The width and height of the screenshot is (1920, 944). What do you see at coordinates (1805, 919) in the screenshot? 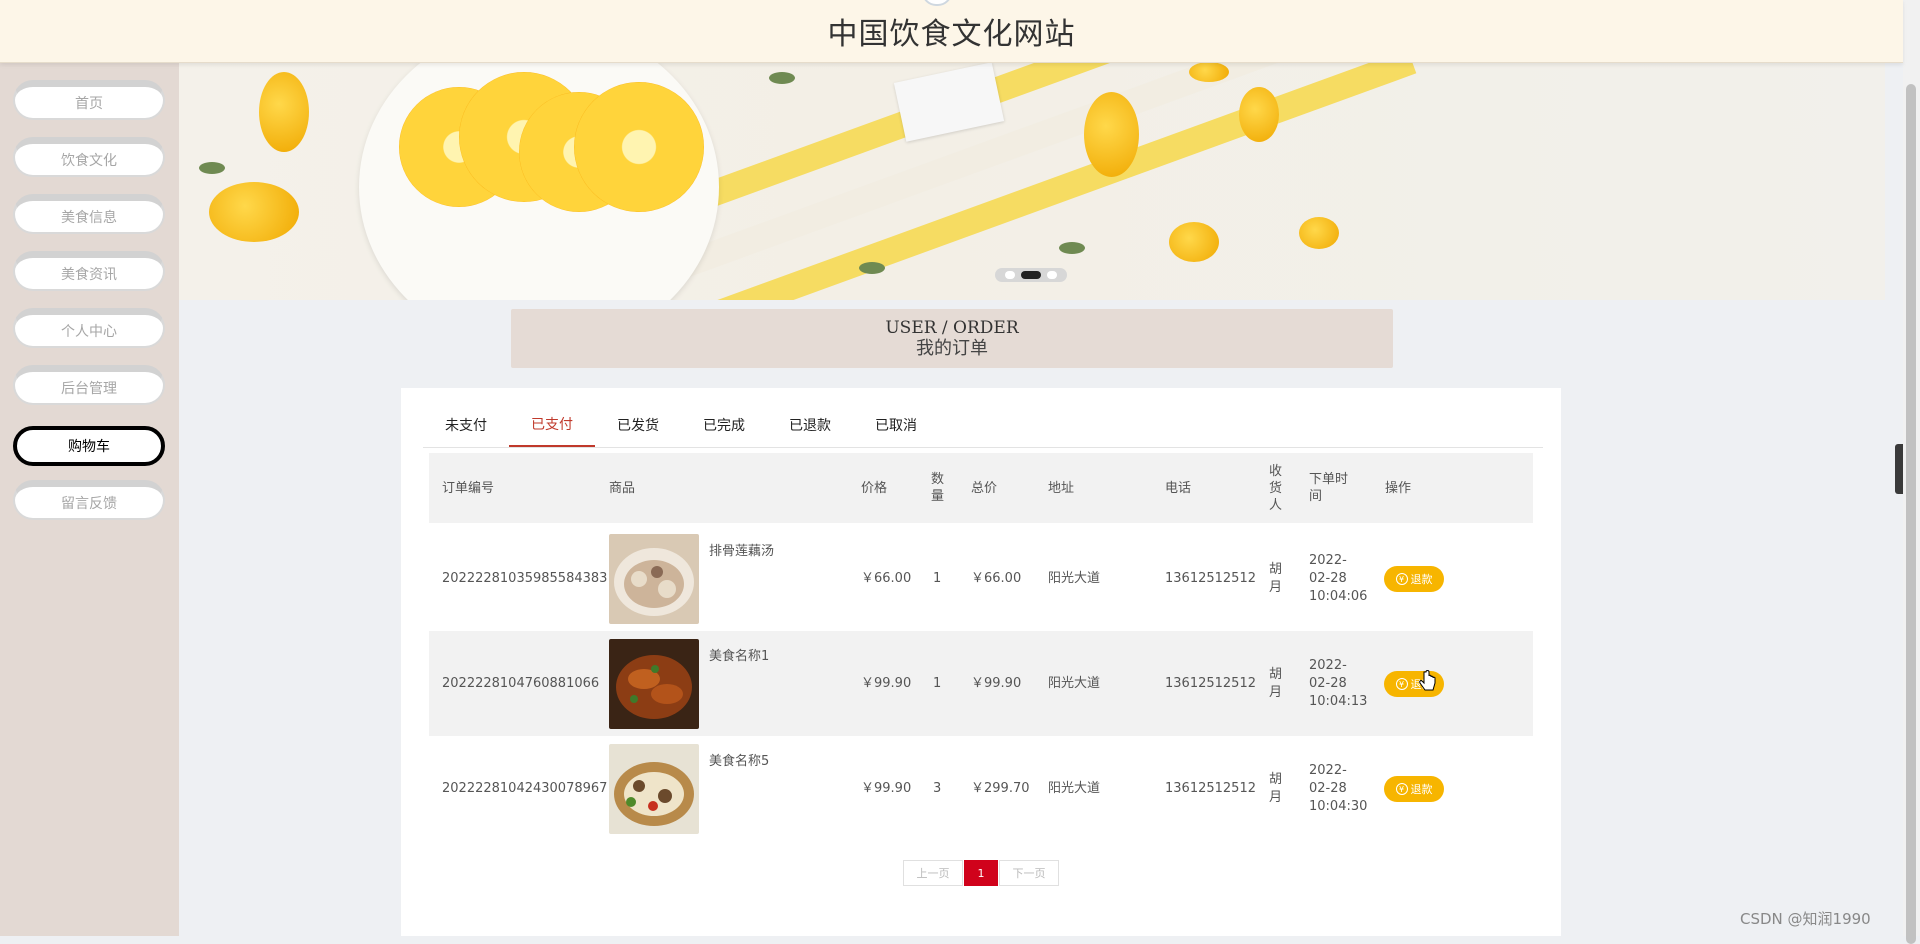
I see `watermark: CSDN @知润1990` at bounding box center [1805, 919].